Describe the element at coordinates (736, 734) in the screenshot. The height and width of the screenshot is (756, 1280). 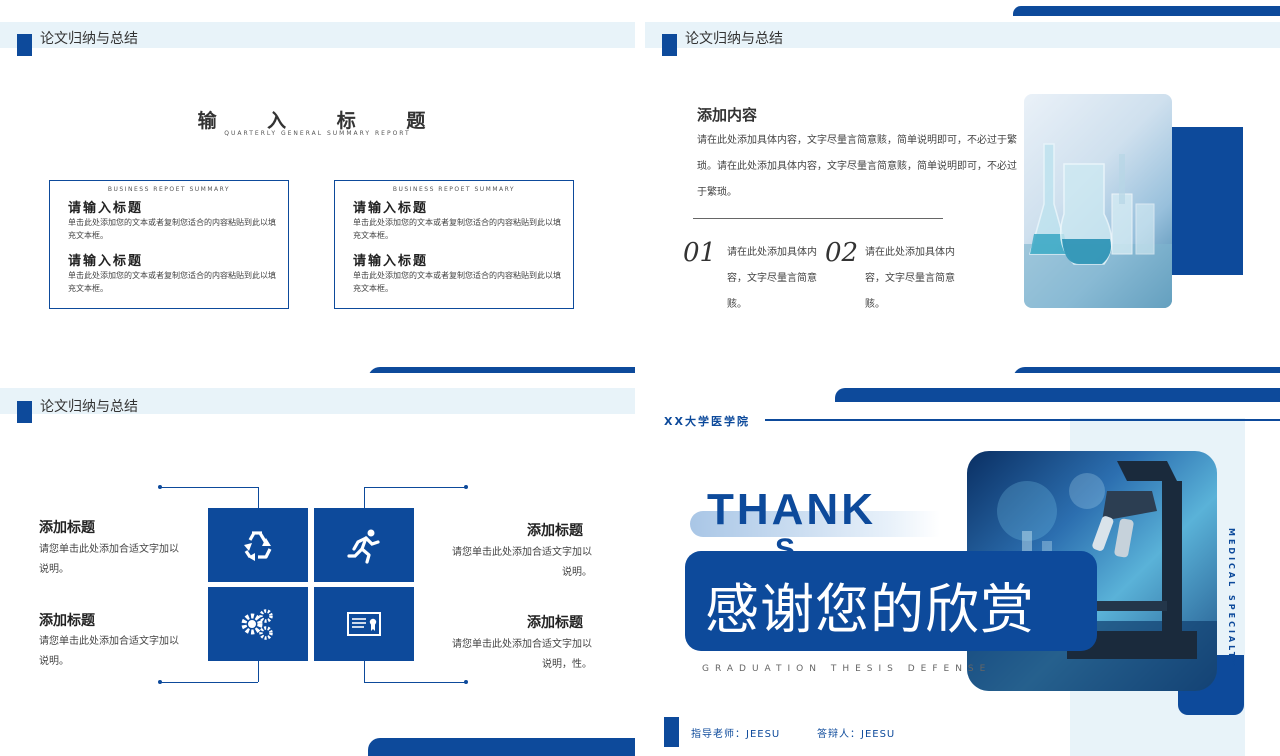
I see `advisor-label: 指导老师：JEESU` at that location.